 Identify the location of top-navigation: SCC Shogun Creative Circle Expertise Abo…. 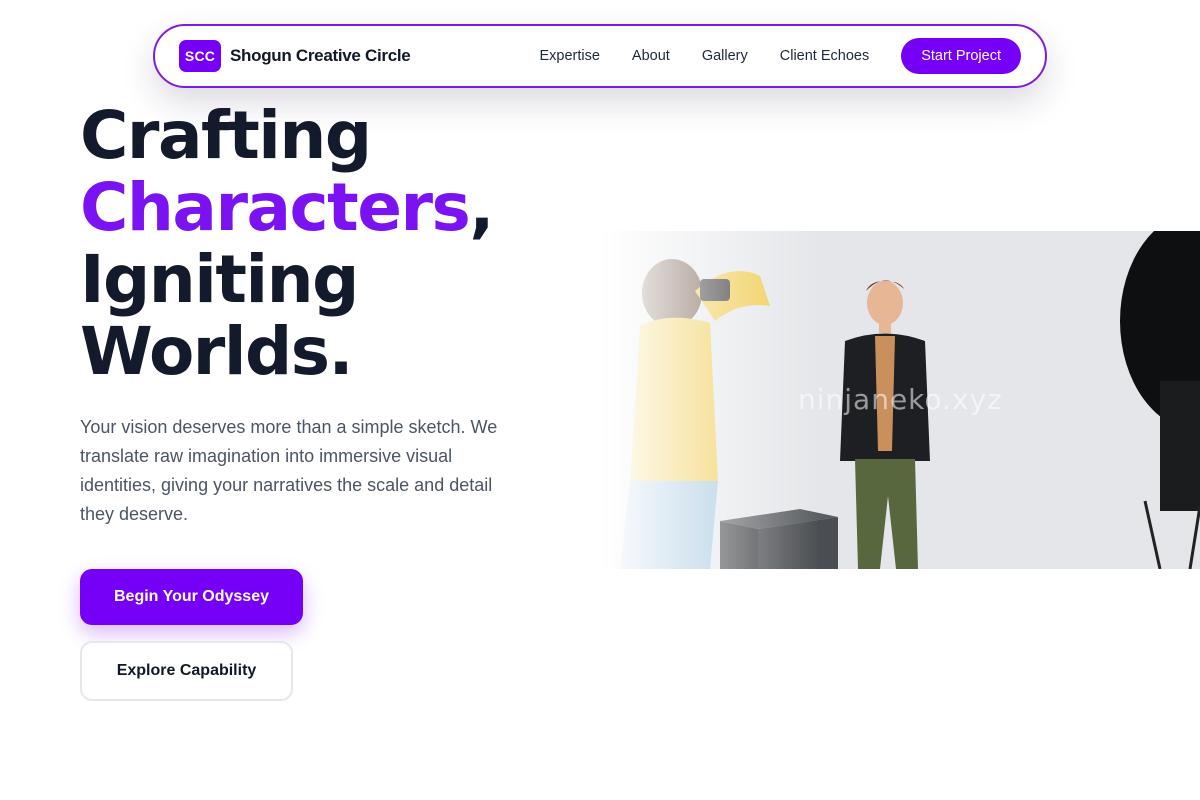
(600, 56).